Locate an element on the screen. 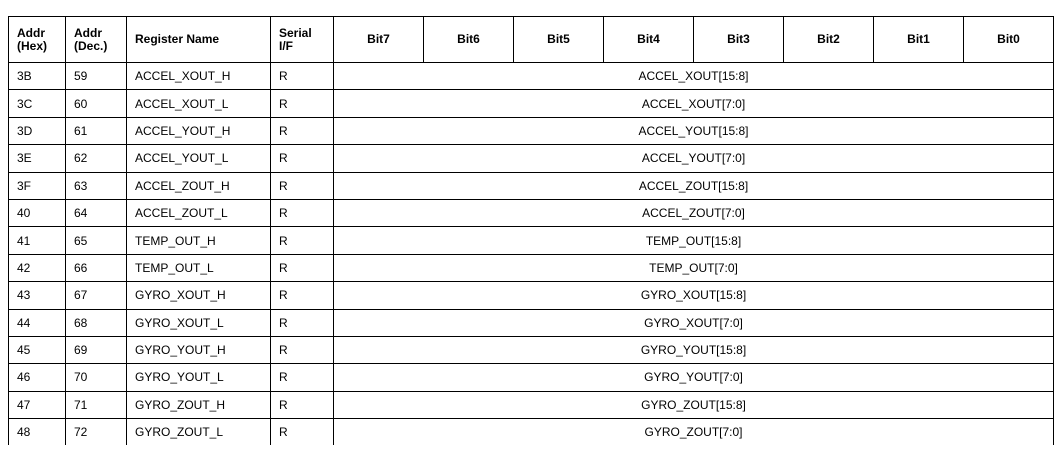 This screenshot has height=451, width=1059. cell-bits: GYRO_XOUT[15:8] is located at coordinates (693, 295).